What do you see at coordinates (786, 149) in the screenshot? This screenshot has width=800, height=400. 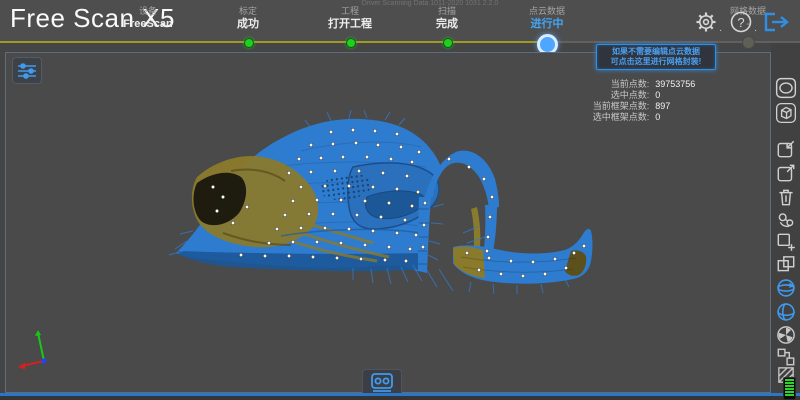 I see `deselect-in-icon` at bounding box center [786, 149].